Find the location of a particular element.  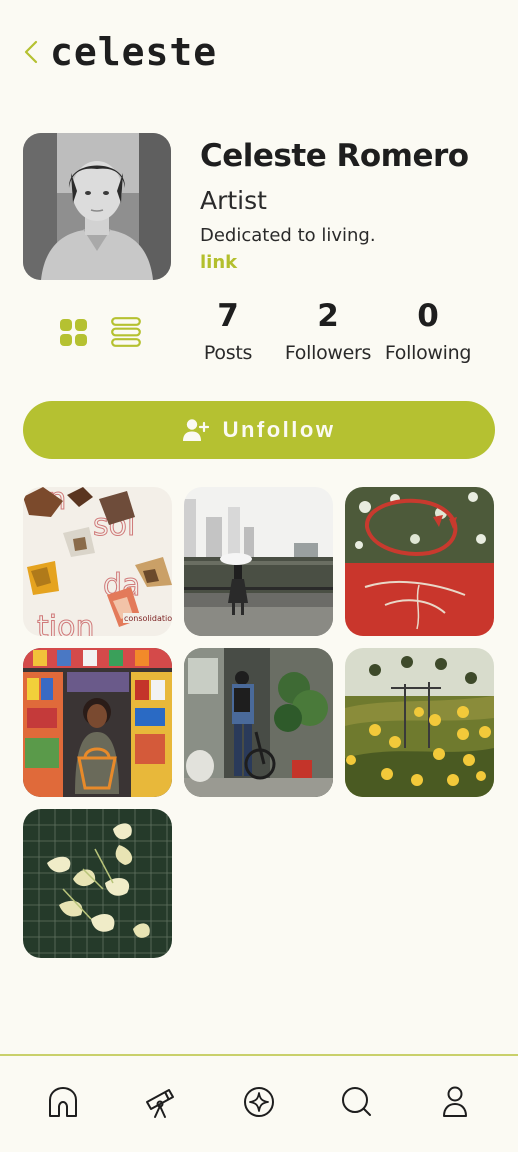

chevron-left-icon is located at coordinates (31, 52).